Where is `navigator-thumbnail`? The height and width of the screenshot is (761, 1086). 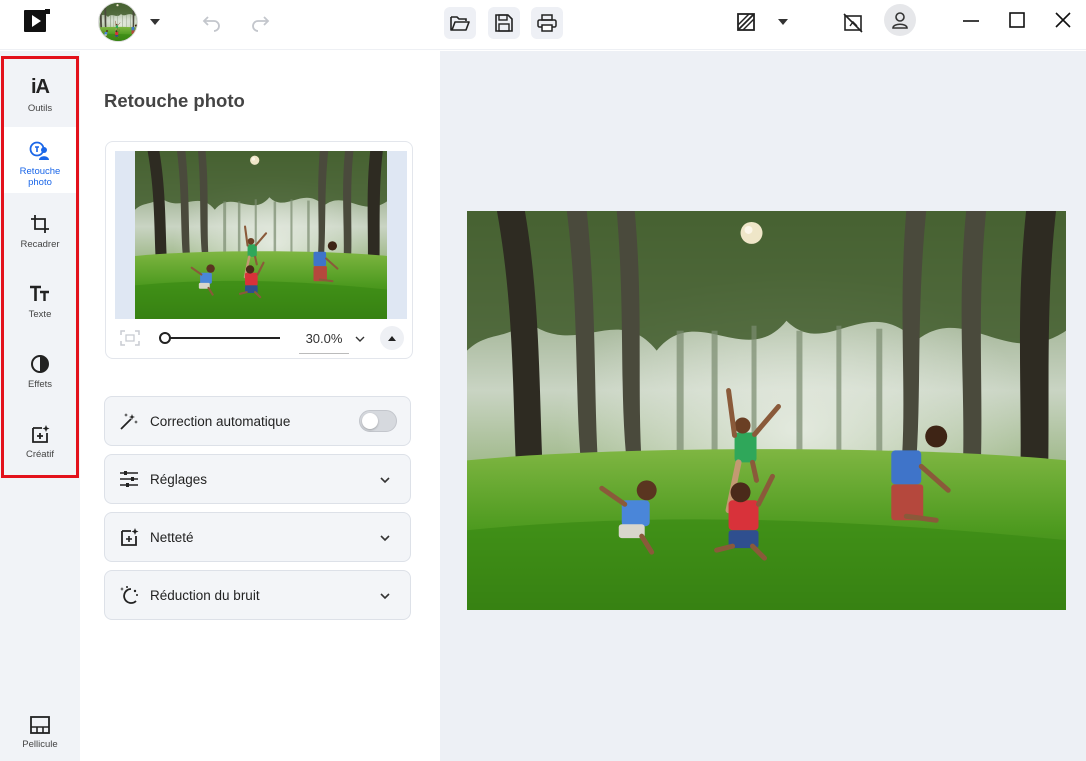
navigator-thumbnail is located at coordinates (261, 235).